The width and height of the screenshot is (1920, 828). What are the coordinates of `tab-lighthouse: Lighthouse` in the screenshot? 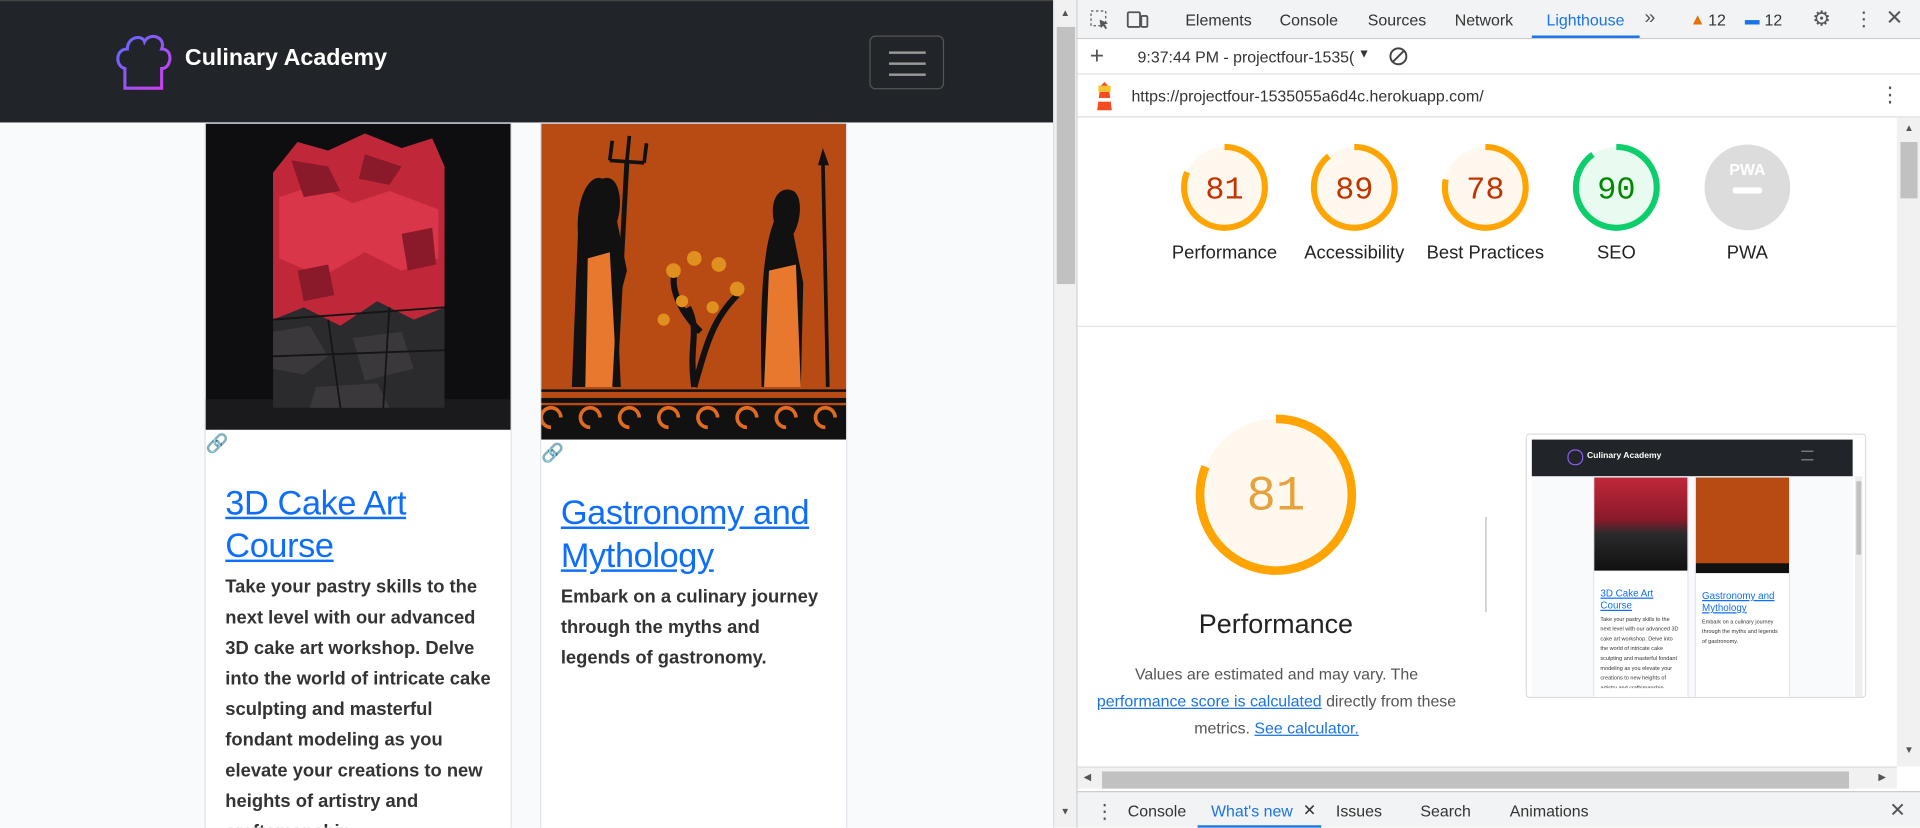 It's located at (1586, 20).